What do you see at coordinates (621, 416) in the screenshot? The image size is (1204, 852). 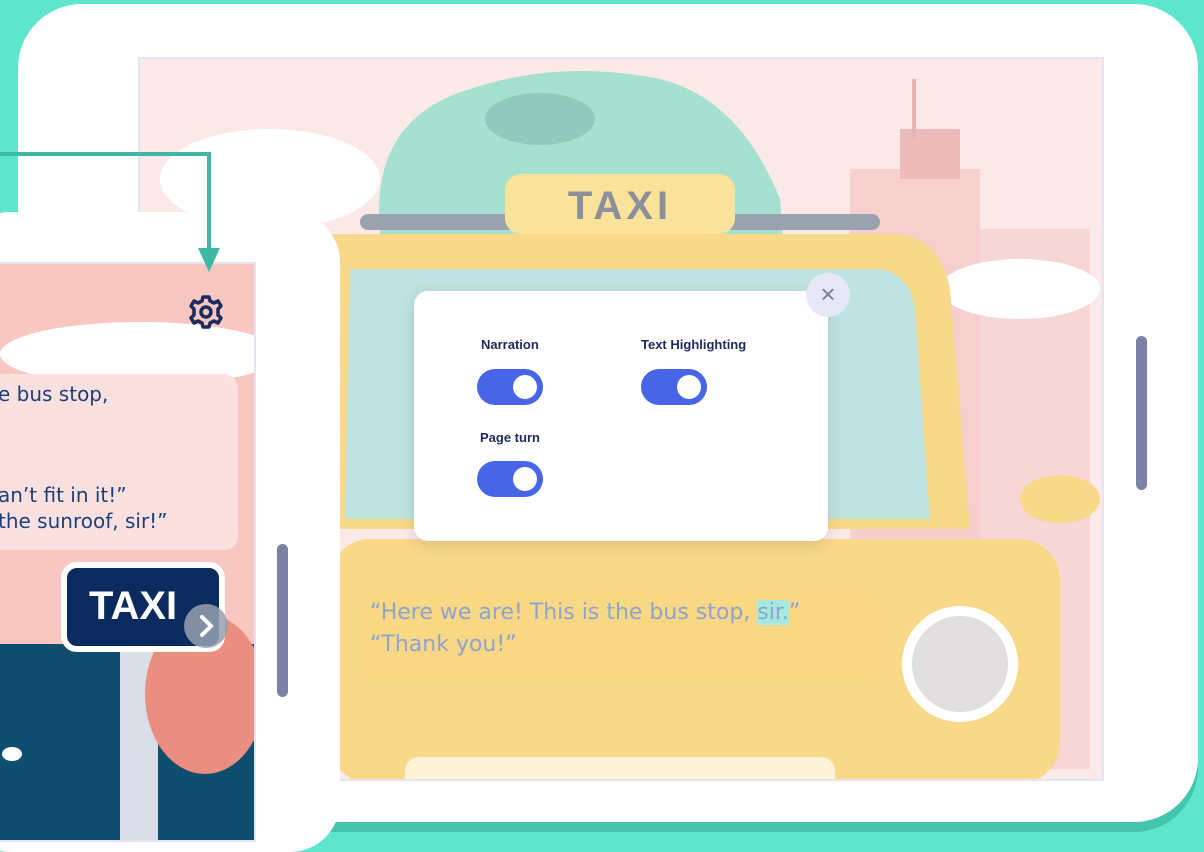 I see `settings-dialog` at bounding box center [621, 416].